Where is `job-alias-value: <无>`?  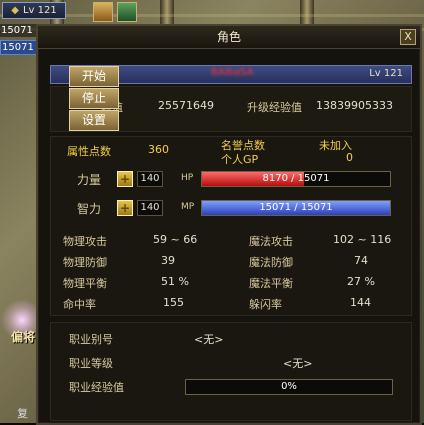
job-alias-value: <无> is located at coordinates (209, 339).